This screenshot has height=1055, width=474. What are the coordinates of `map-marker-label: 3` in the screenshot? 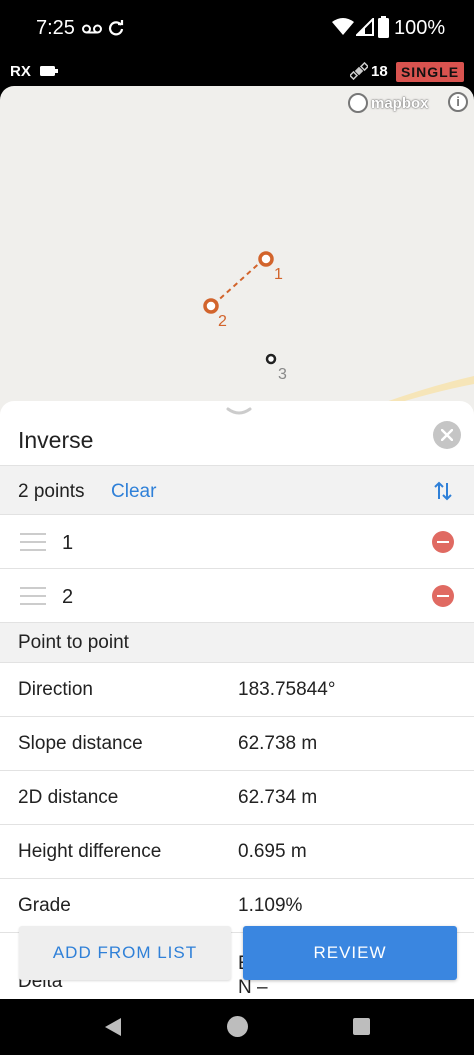 It's located at (282, 374).